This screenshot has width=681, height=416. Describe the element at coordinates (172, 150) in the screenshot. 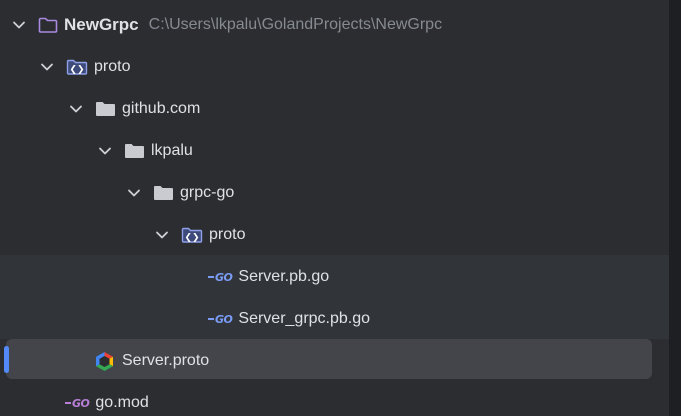

I see `node-label: lkpalu` at that location.